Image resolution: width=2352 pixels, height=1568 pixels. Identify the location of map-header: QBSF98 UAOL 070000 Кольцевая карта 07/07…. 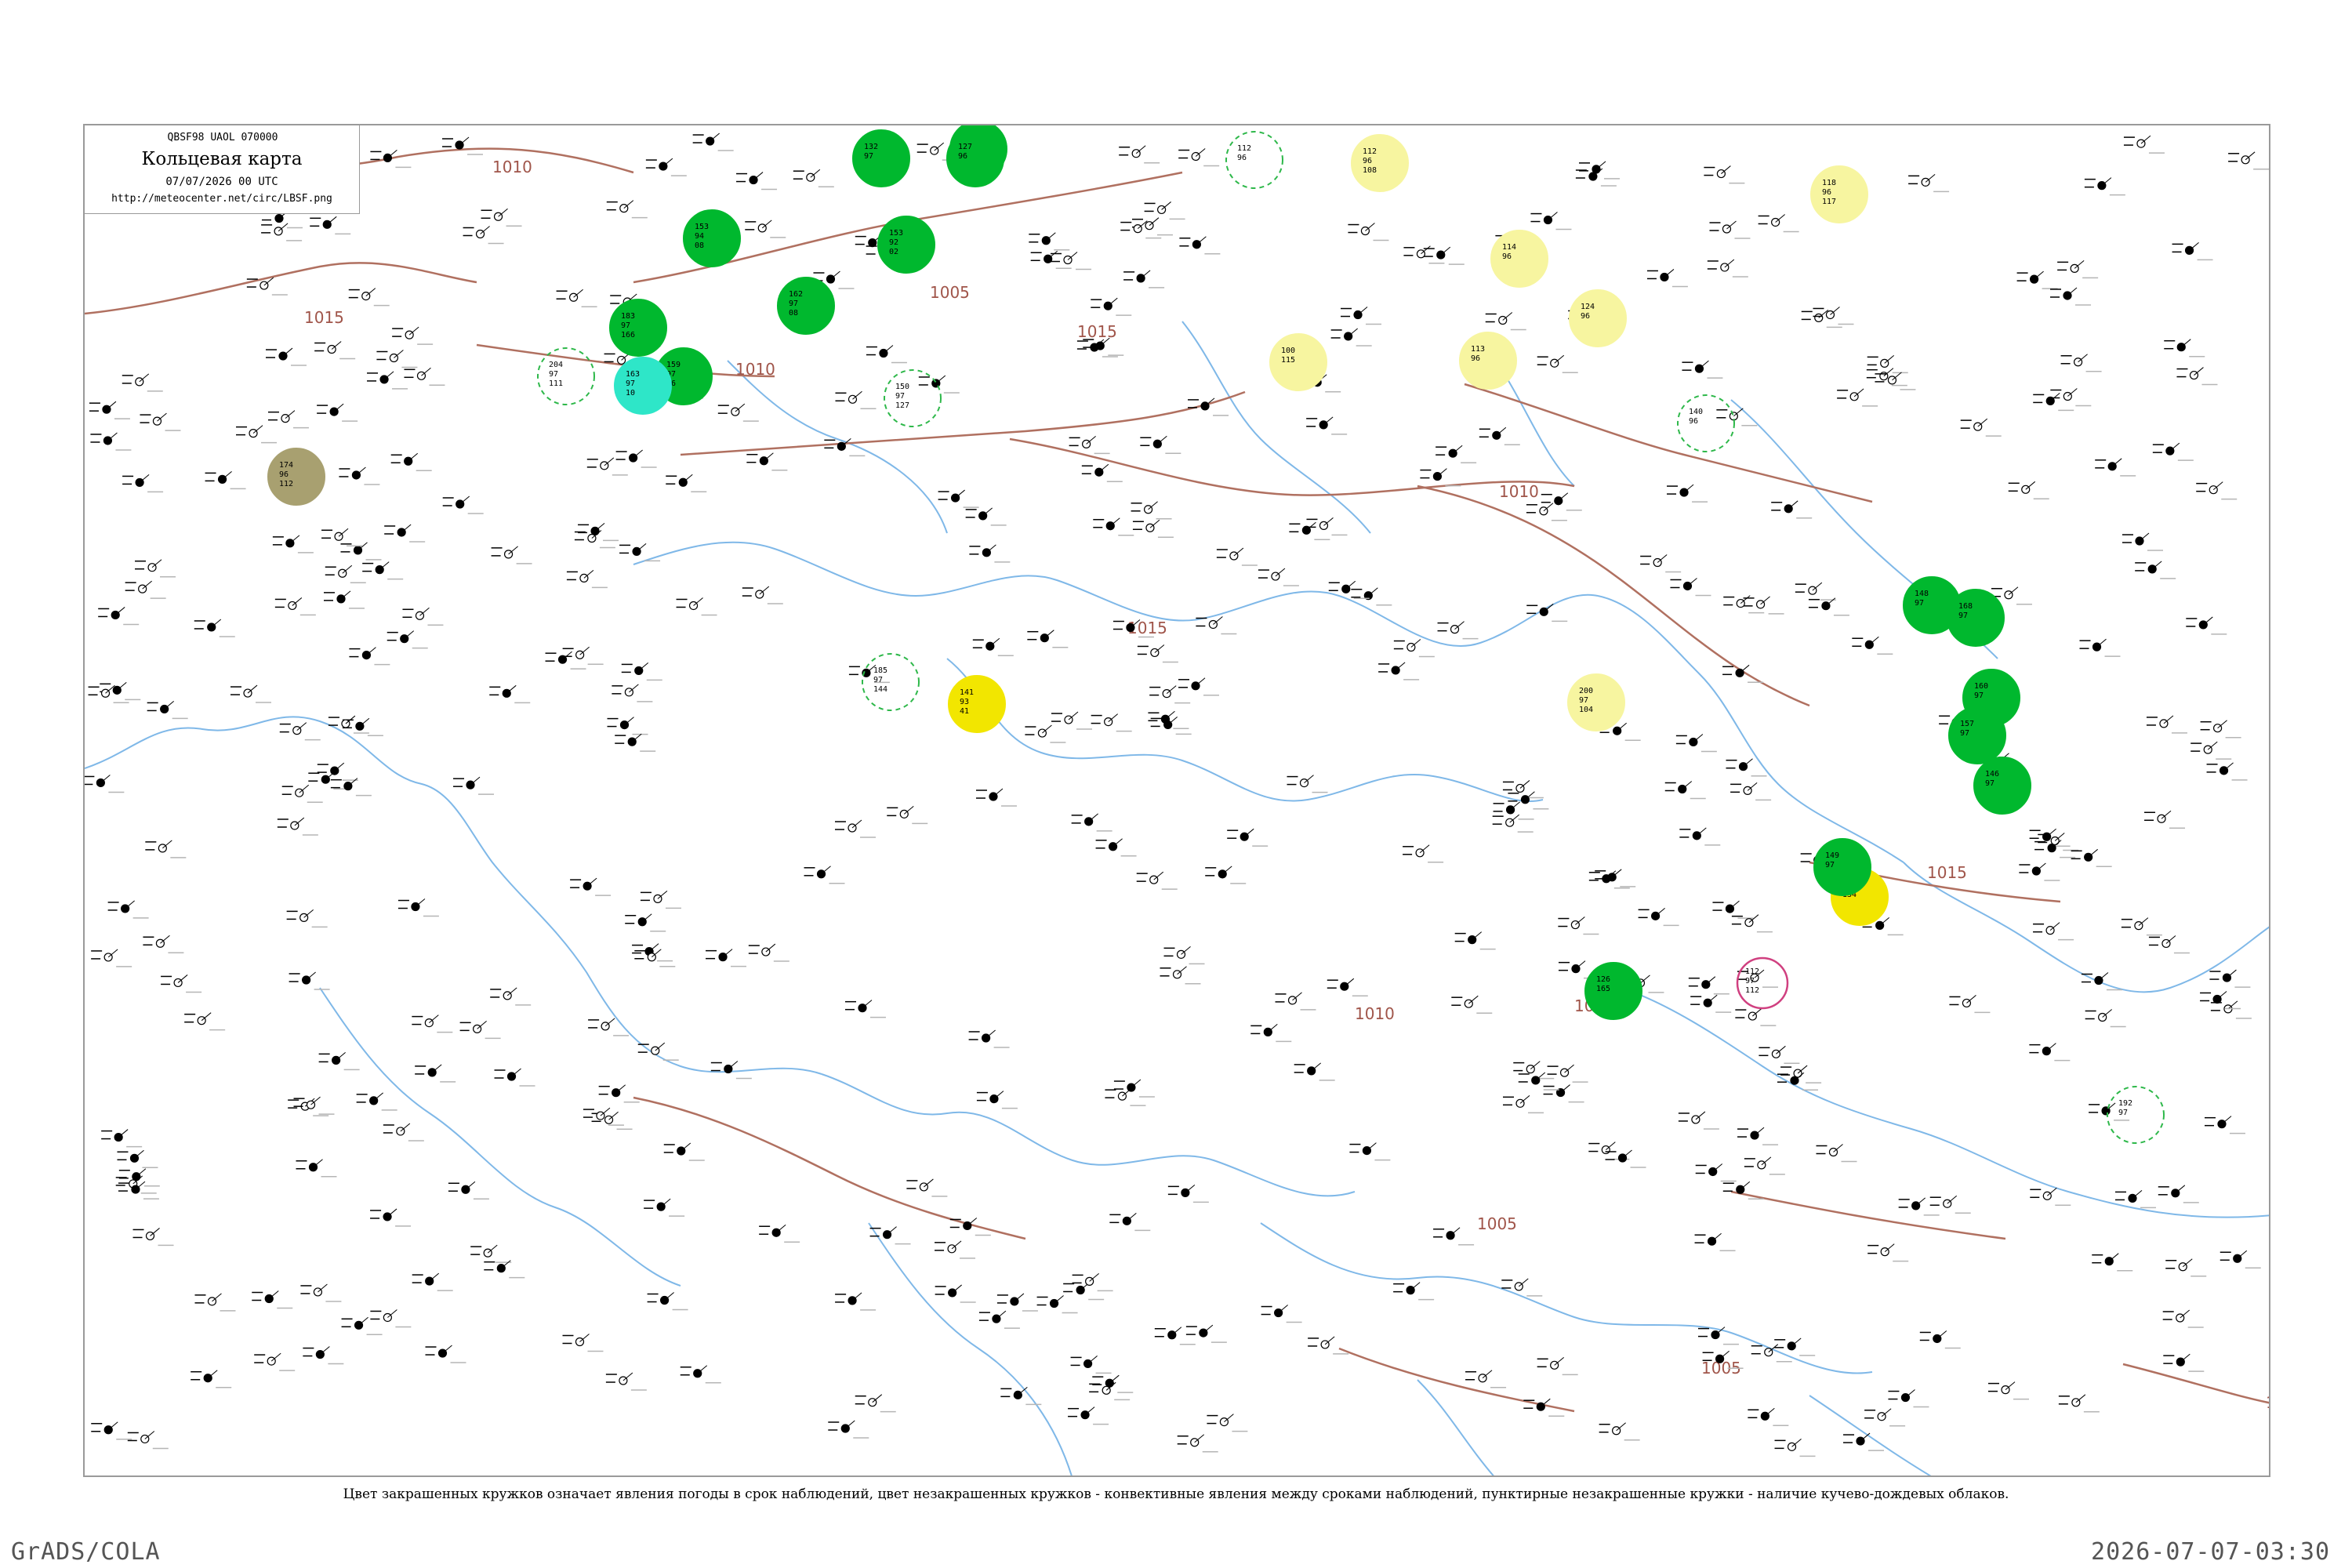
(222, 169).